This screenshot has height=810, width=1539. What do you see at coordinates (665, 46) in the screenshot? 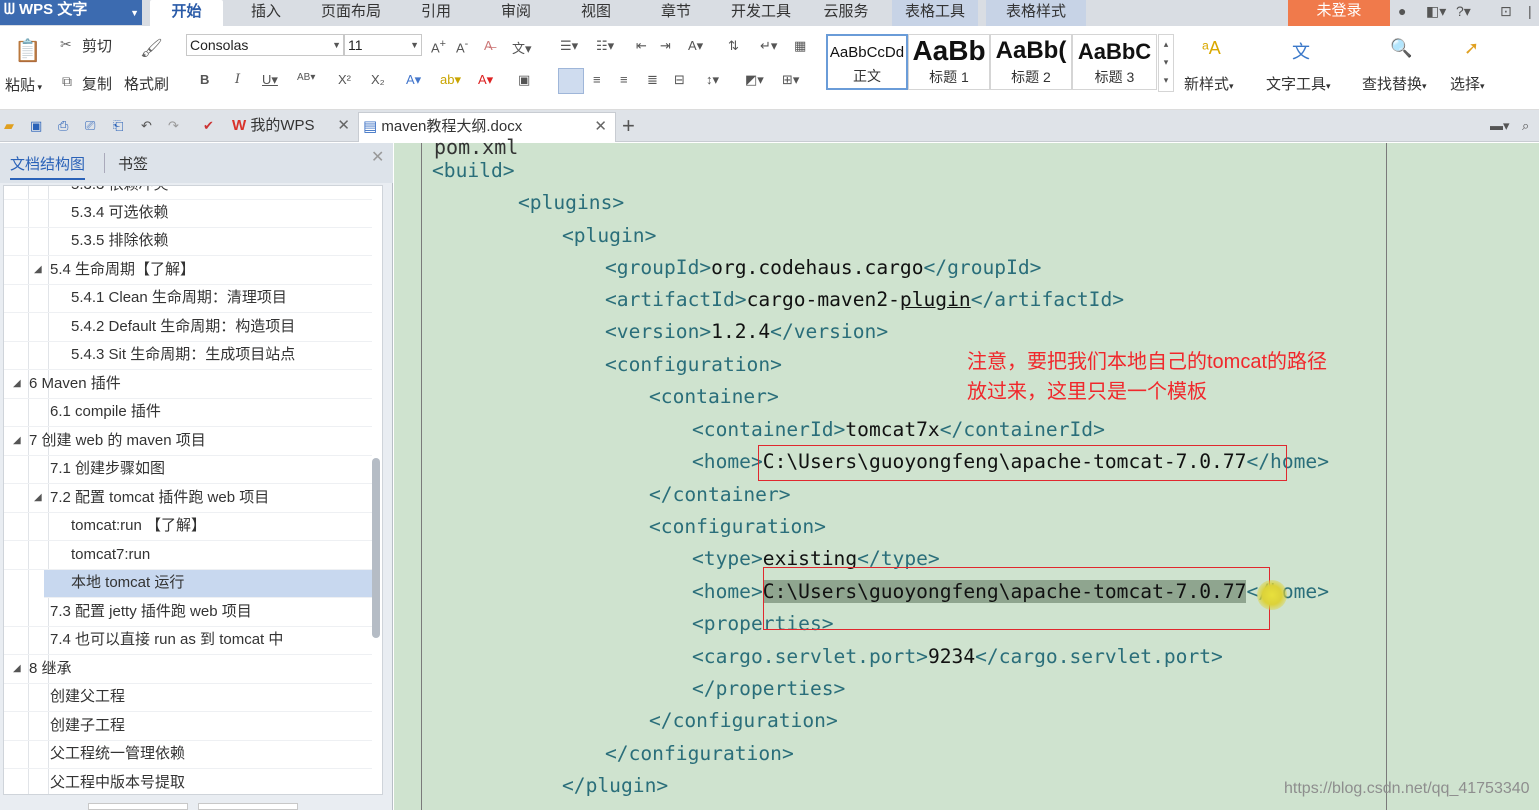
I see `increase-indent-icon: ⇥` at bounding box center [665, 46].